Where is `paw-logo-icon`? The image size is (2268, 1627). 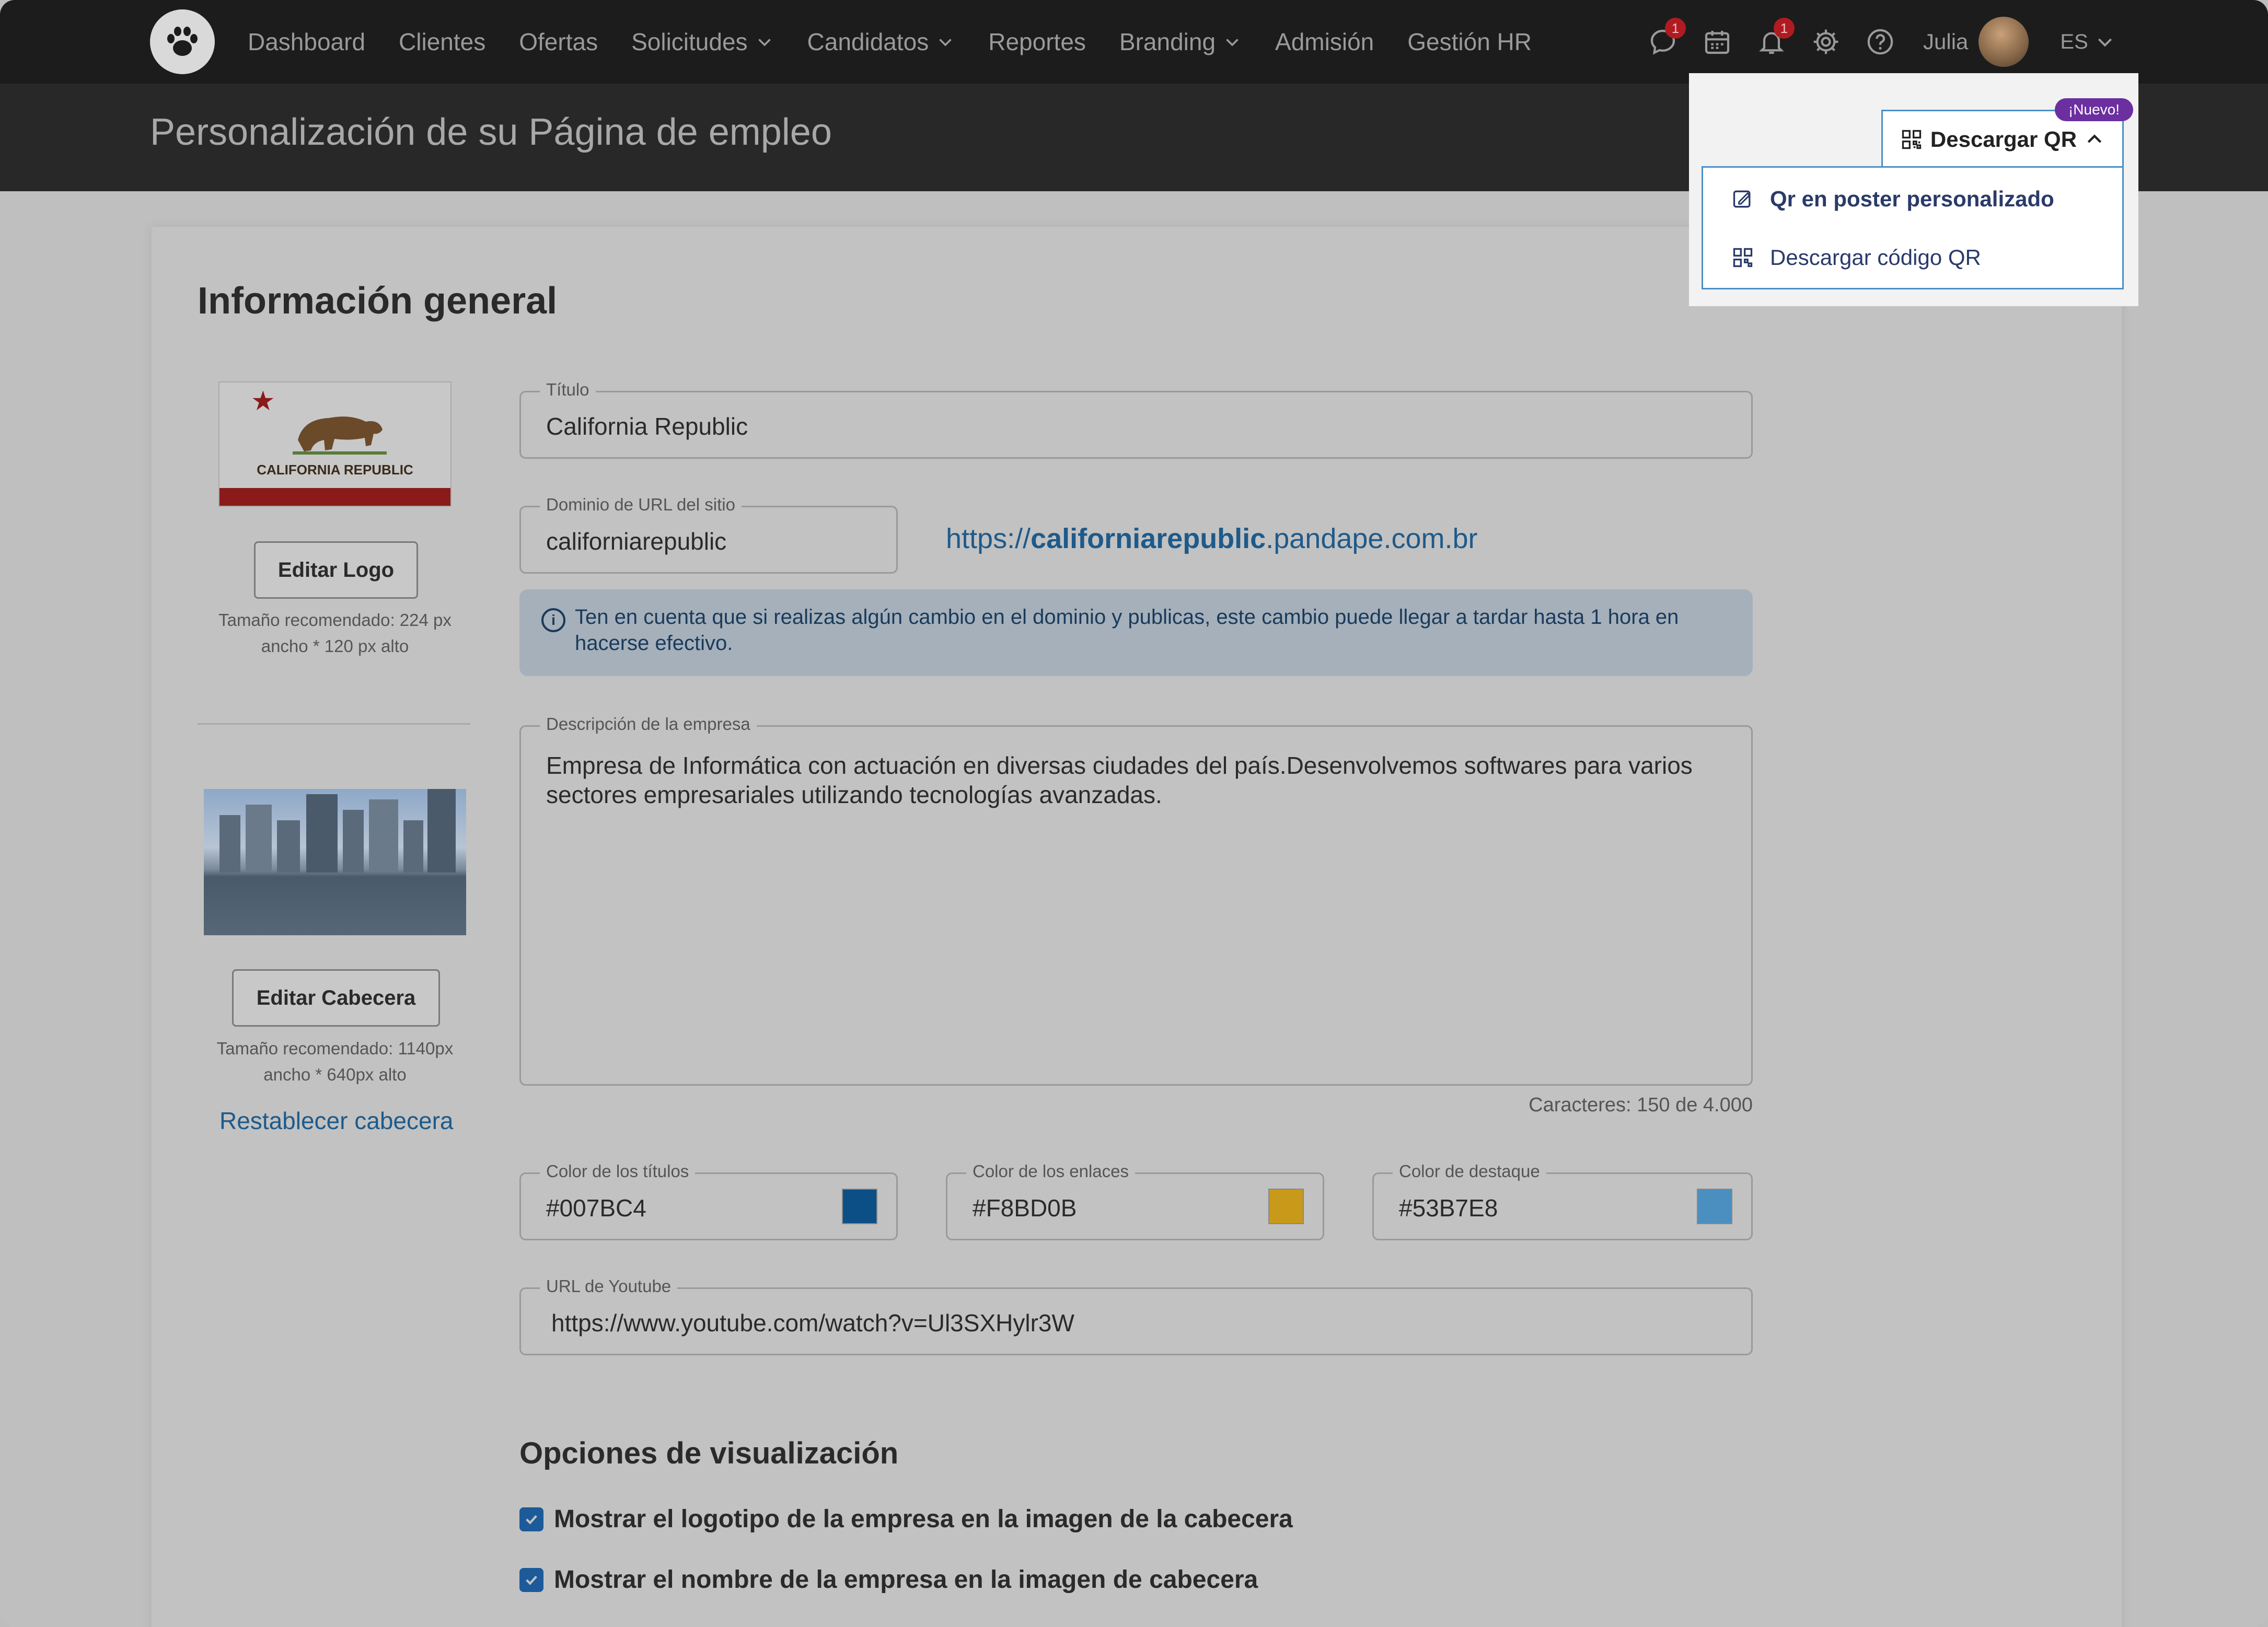
paw-logo-icon is located at coordinates (182, 42).